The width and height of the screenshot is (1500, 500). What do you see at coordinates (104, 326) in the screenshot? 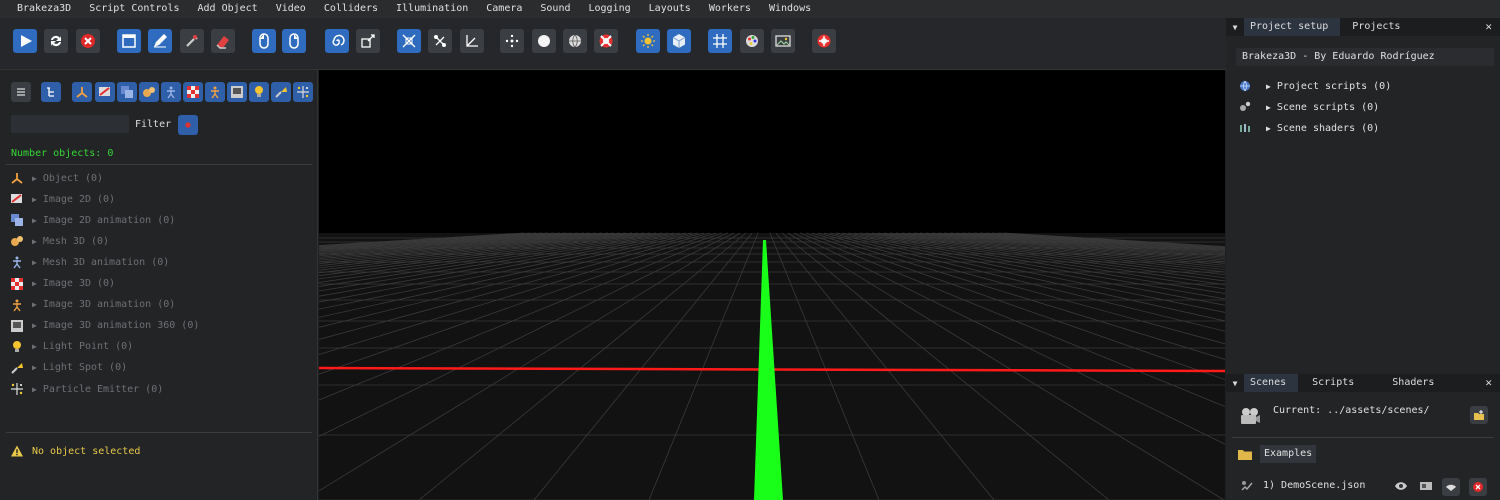
I see `object-type-row: ▶ Image 3D animation 360 (0)` at bounding box center [104, 326].